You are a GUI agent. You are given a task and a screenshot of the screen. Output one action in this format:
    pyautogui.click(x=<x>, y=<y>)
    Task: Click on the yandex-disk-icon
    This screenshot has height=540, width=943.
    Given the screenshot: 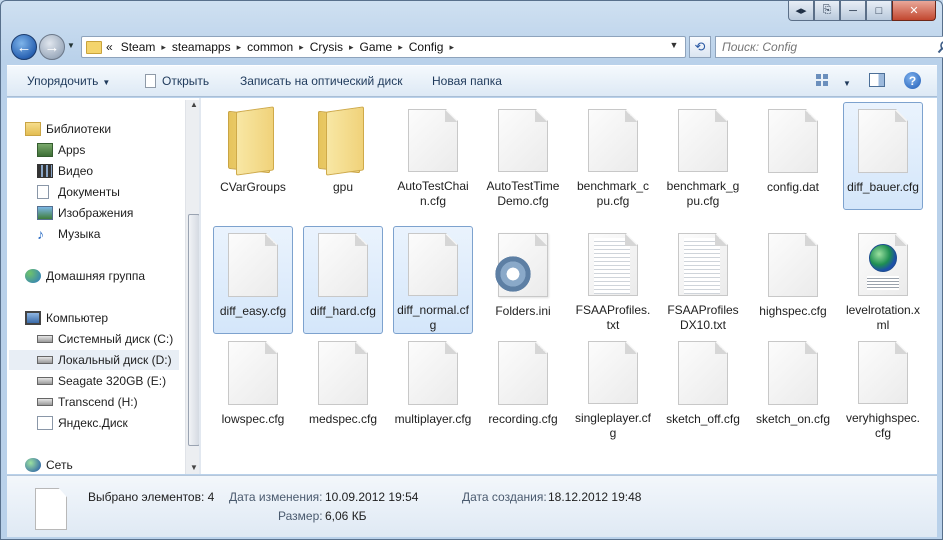 What is the action you would take?
    pyautogui.click(x=45, y=423)
    